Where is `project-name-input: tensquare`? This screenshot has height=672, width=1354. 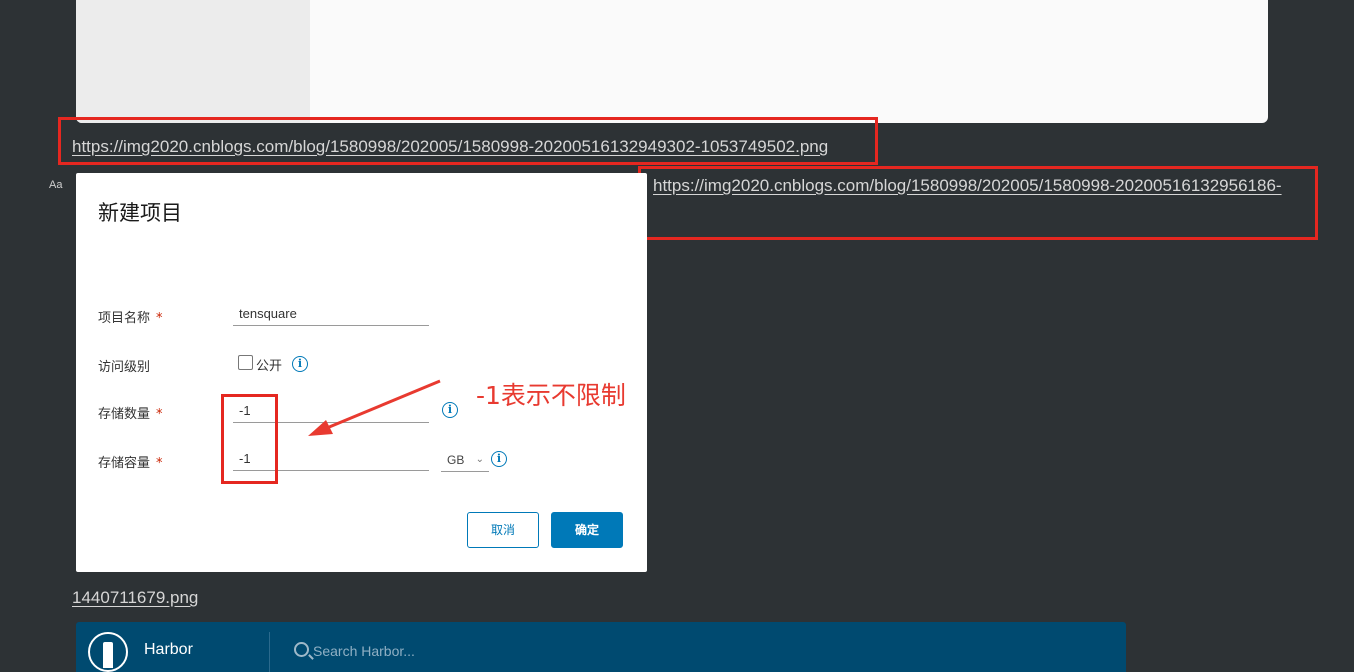 project-name-input: tensquare is located at coordinates (331, 315).